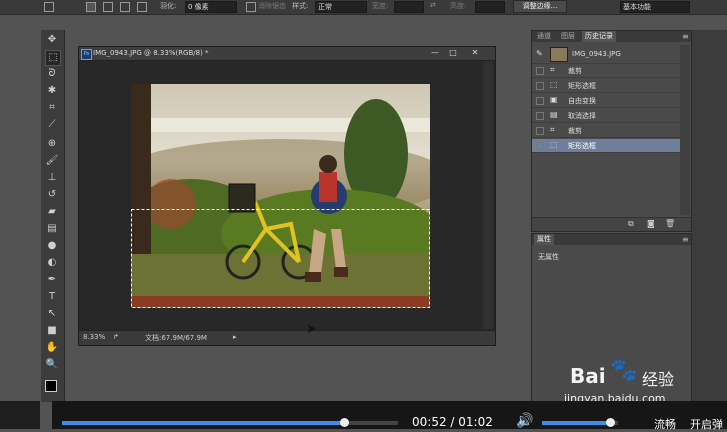 The image size is (727, 432). Describe the element at coordinates (606, 54) in the screenshot. I see `history-snapshot: ✎ IMG_0943.JPG` at that location.